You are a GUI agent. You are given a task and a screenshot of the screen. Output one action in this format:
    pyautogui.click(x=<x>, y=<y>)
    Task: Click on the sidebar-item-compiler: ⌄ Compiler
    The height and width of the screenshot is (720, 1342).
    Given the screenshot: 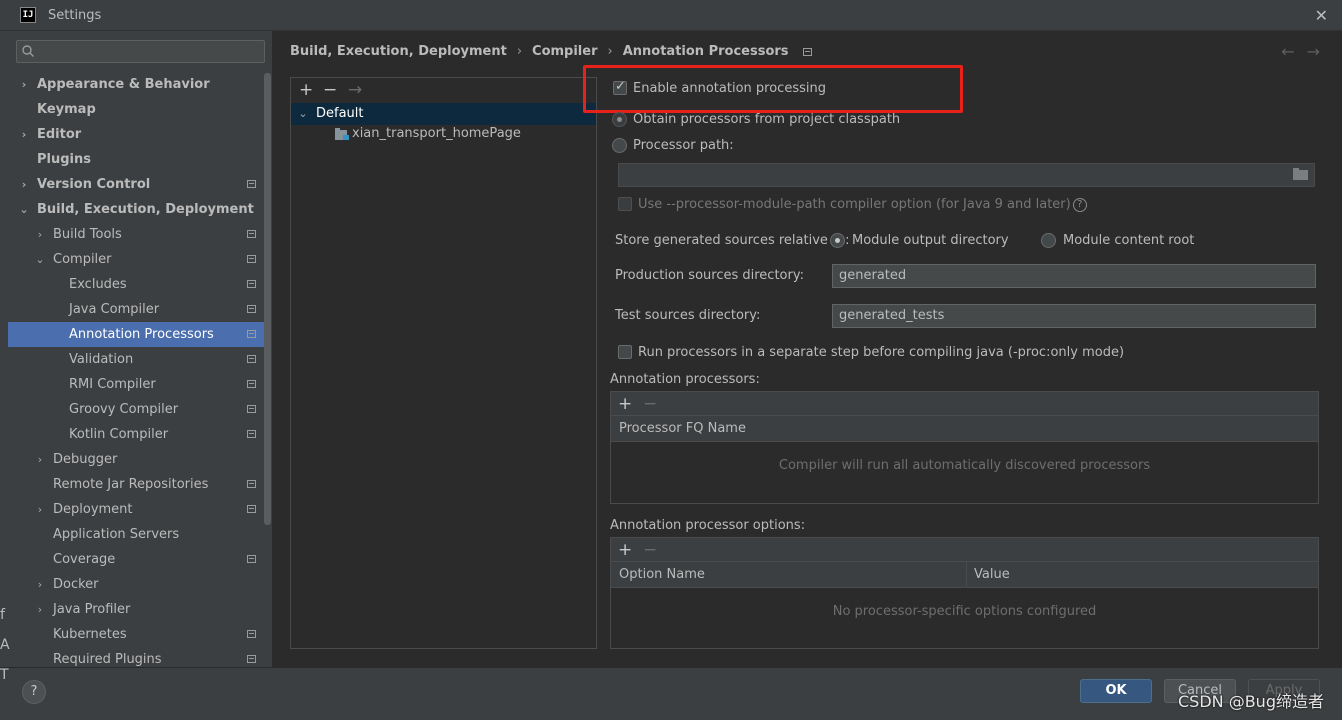 What is the action you would take?
    pyautogui.click(x=136, y=259)
    